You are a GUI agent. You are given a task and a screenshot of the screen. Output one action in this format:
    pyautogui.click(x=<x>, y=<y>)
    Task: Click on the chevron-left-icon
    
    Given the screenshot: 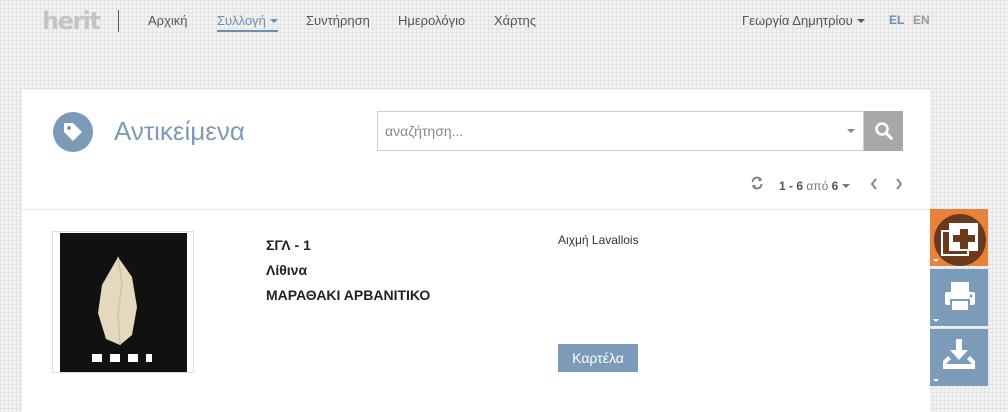 What is the action you would take?
    pyautogui.click(x=873, y=184)
    